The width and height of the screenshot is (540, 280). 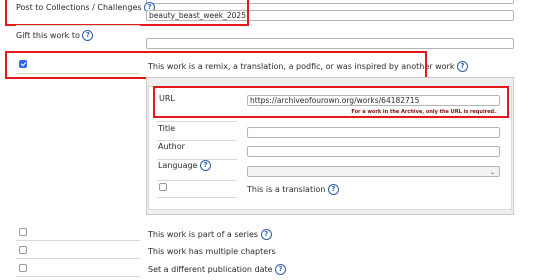 I want to click on series-checkbox, so click(x=23, y=232).